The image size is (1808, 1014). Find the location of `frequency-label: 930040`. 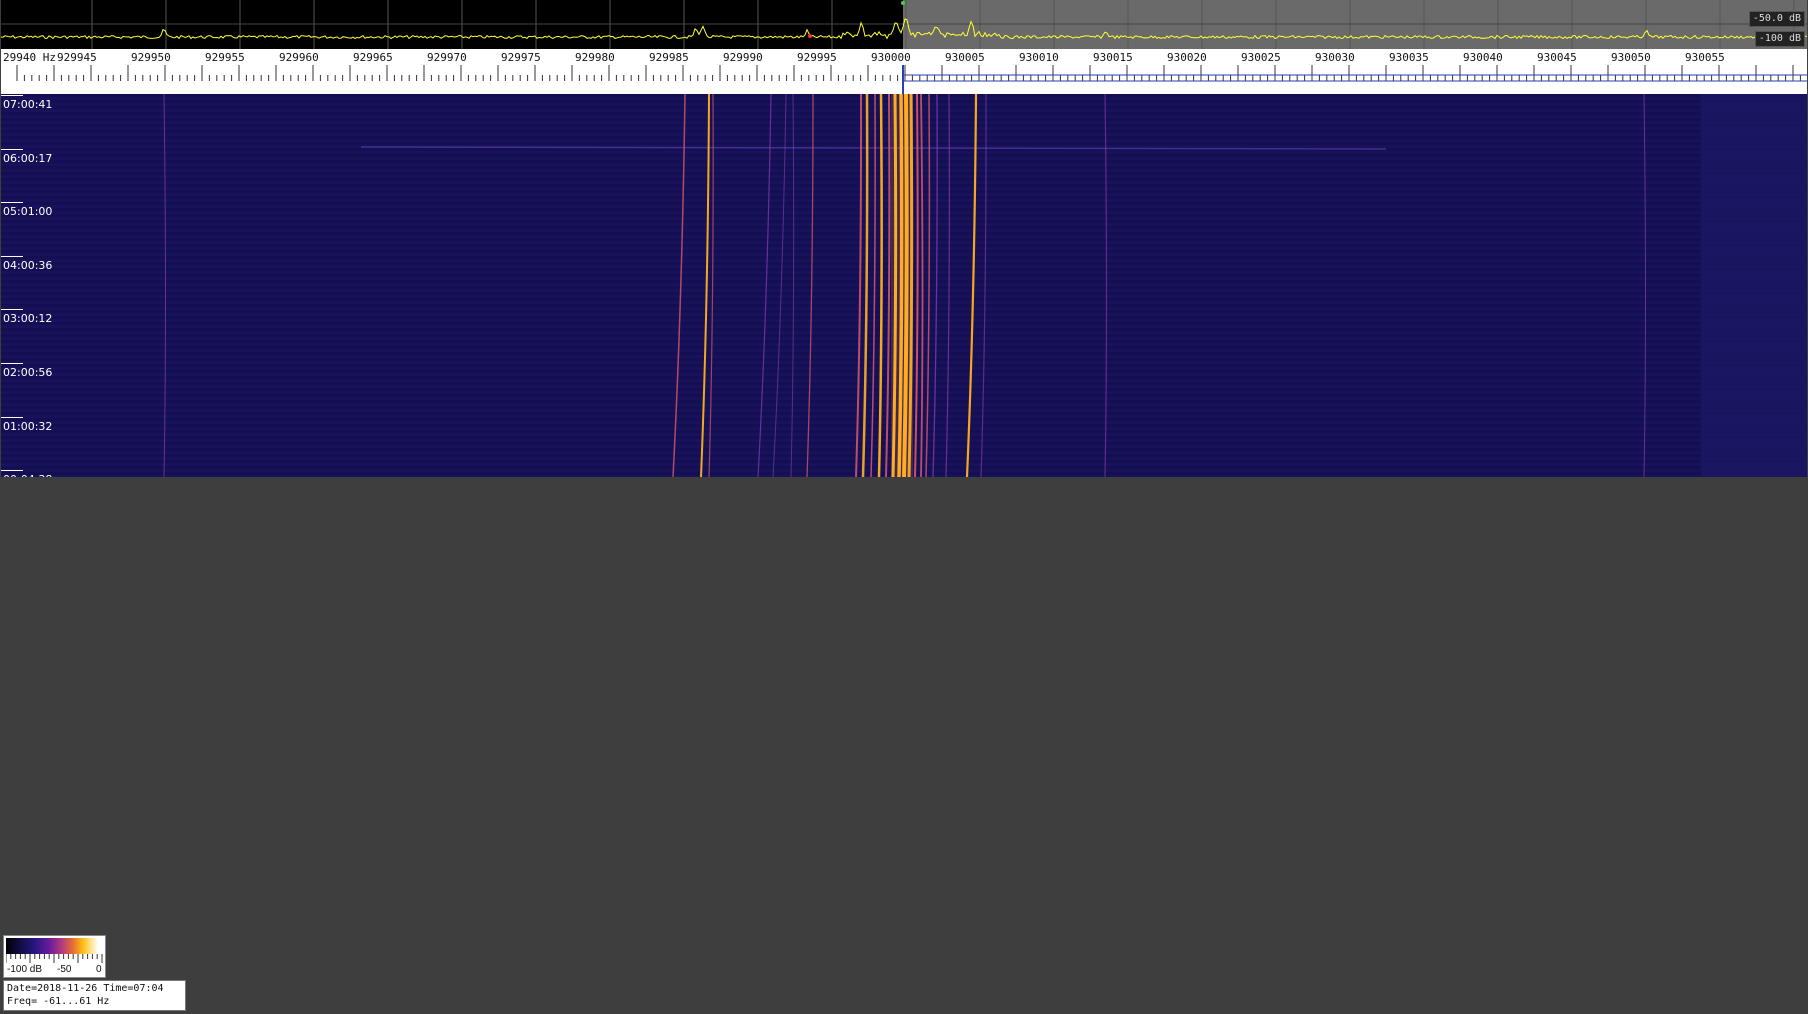

frequency-label: 930040 is located at coordinates (1483, 57).